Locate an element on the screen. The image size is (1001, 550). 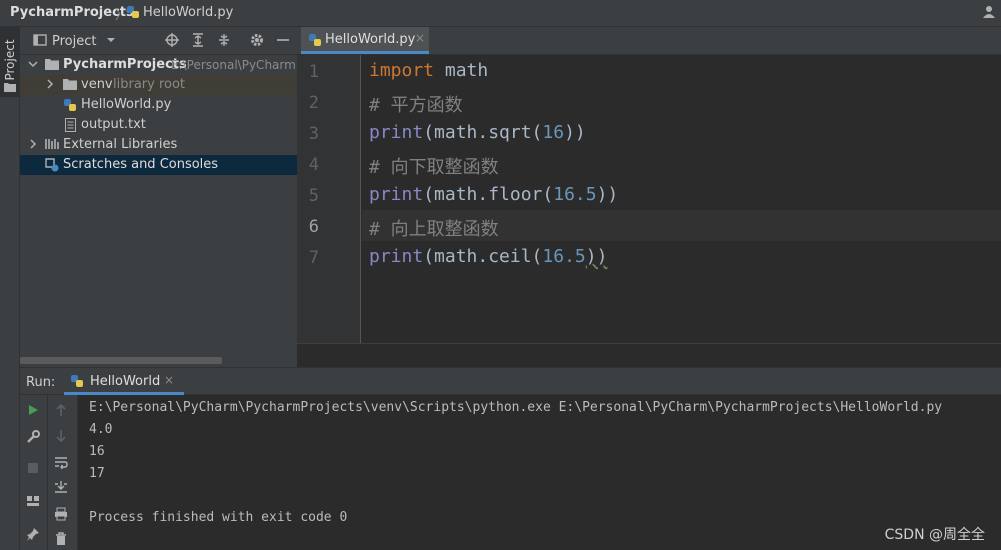
run-tab-label: HelloWorld is located at coordinates (125, 381).